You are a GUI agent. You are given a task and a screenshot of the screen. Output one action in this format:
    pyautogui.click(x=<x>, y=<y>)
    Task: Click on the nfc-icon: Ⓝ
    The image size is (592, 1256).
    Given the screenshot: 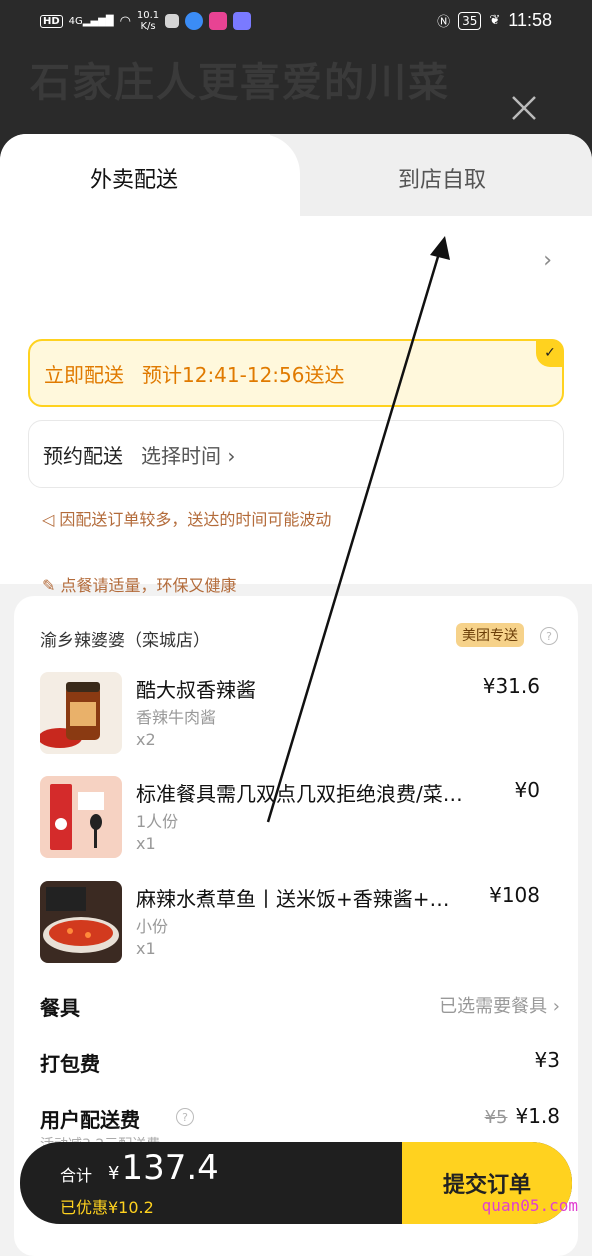 What is the action you would take?
    pyautogui.click(x=444, y=22)
    